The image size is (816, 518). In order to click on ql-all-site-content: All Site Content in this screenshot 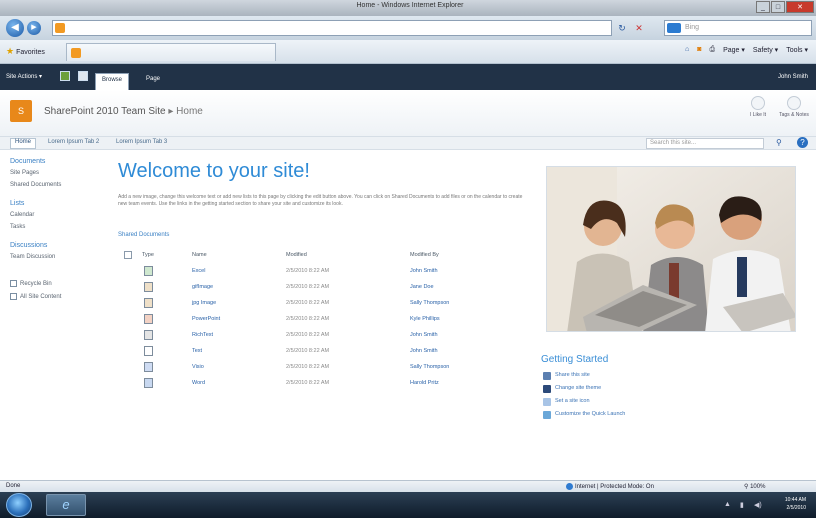, I will do `click(58, 296)`.